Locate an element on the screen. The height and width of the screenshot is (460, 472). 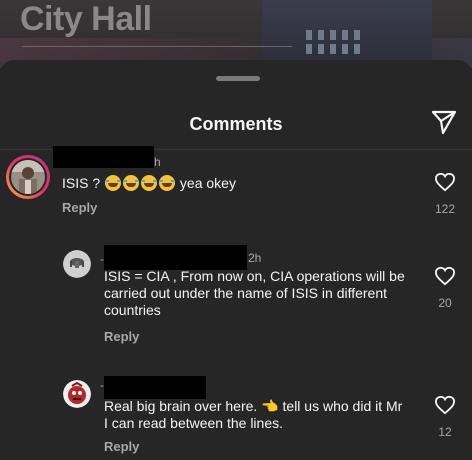
comment-timestamp: h is located at coordinates (157, 162).